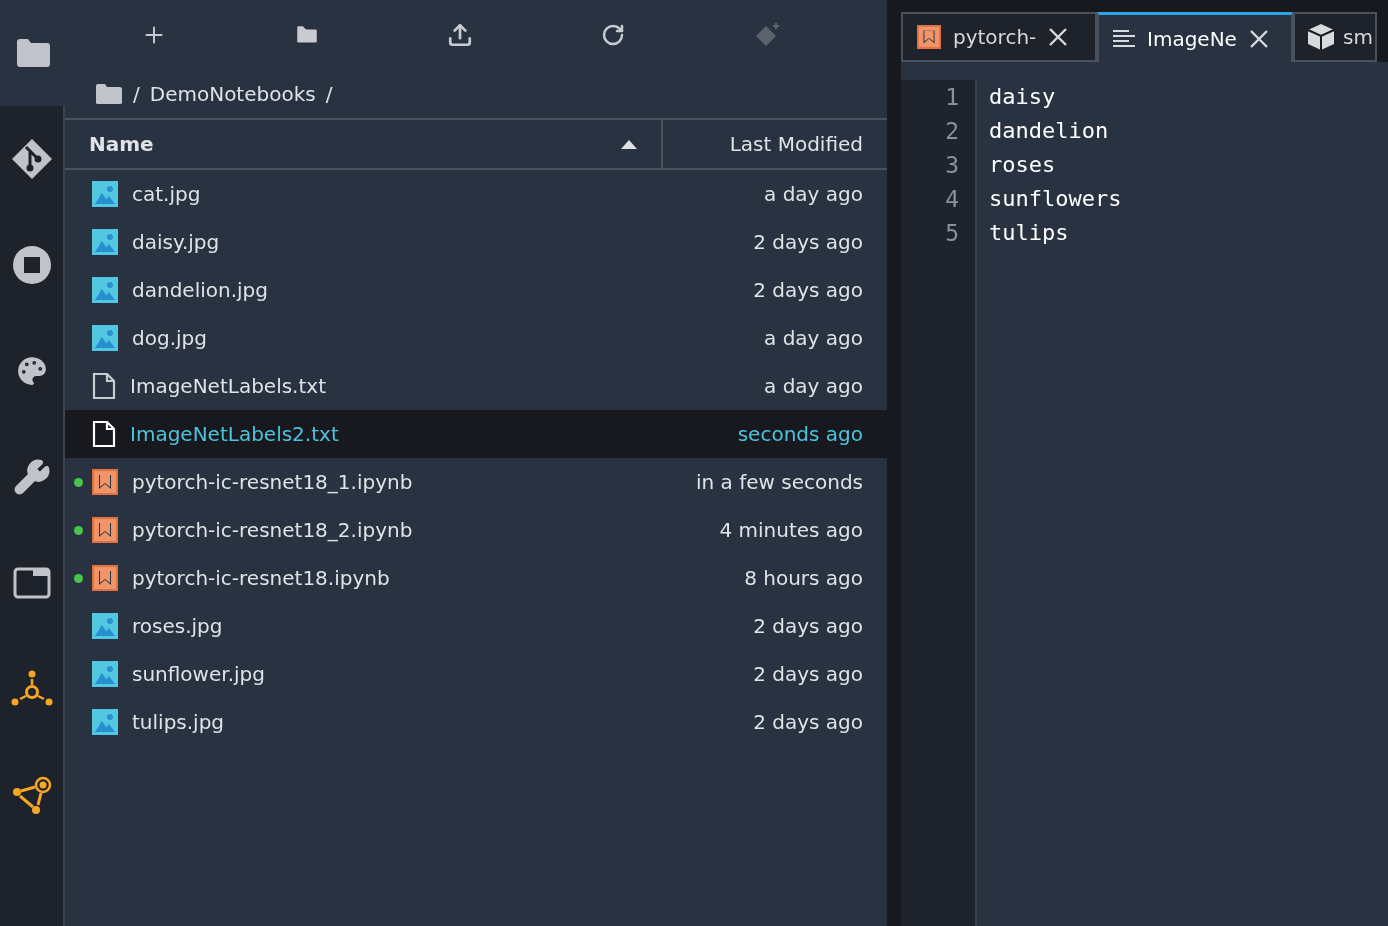 This screenshot has height=926, width=1388. What do you see at coordinates (1023, 165) in the screenshot?
I see `code-line: roses` at bounding box center [1023, 165].